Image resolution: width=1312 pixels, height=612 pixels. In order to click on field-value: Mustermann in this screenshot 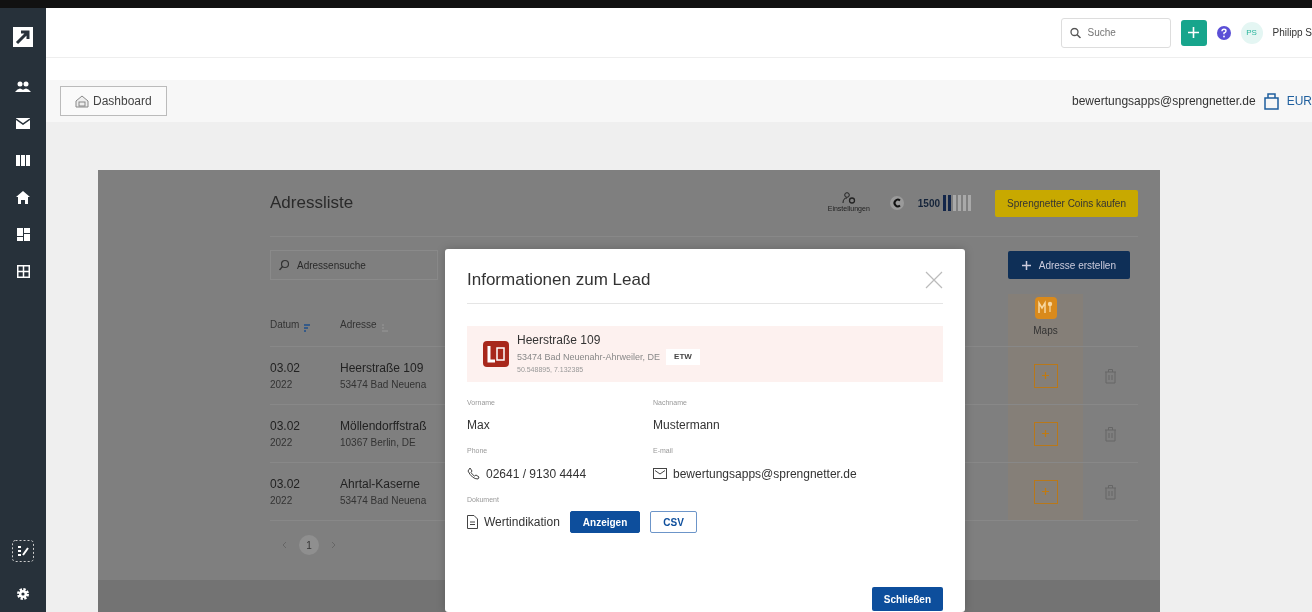, I will do `click(686, 425)`.